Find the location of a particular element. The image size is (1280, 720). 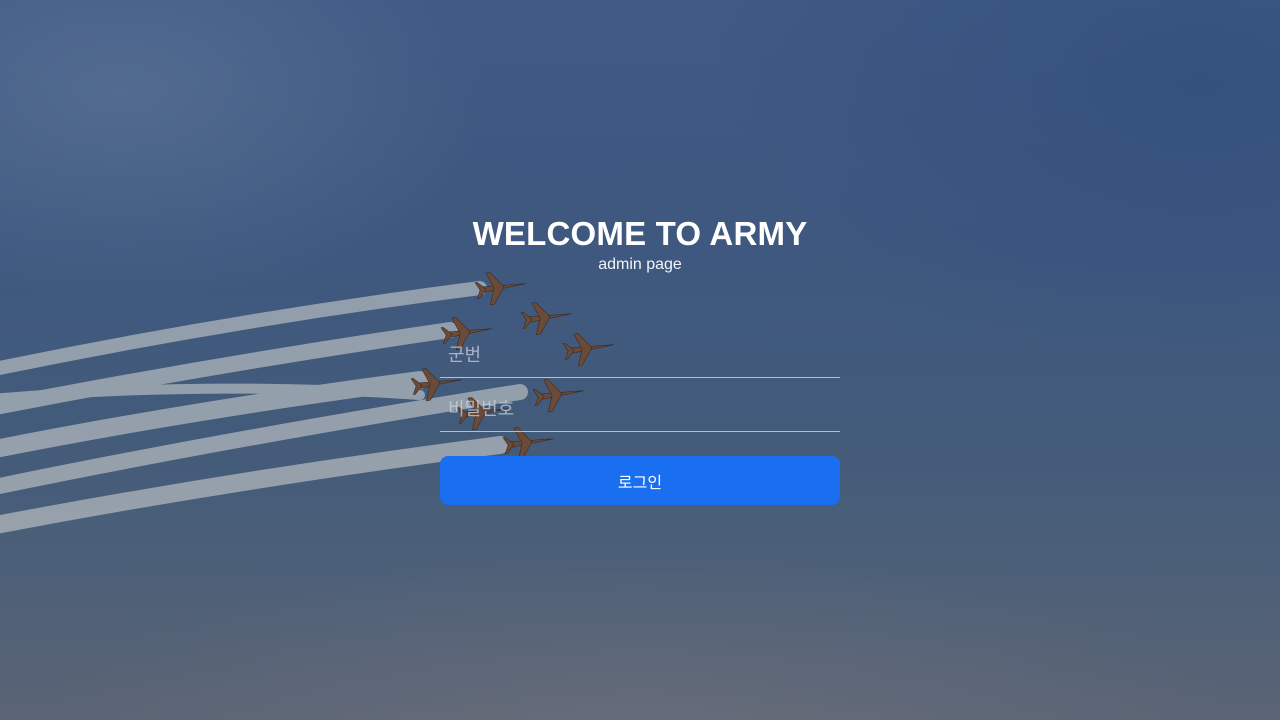

jet-icon is located at coordinates (546, 319).